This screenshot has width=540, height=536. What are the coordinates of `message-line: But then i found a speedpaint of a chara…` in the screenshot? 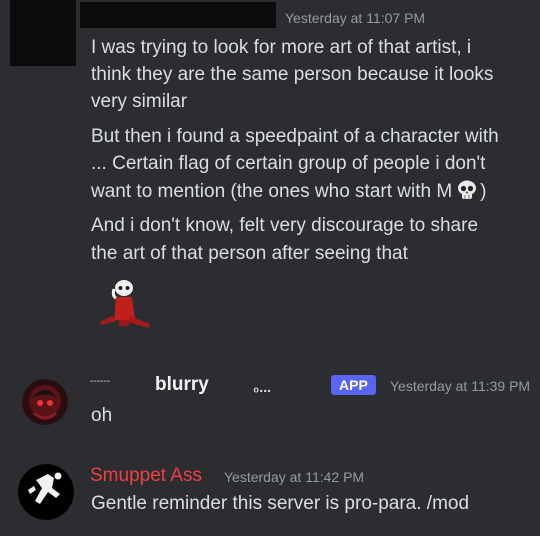 It's located at (295, 136).